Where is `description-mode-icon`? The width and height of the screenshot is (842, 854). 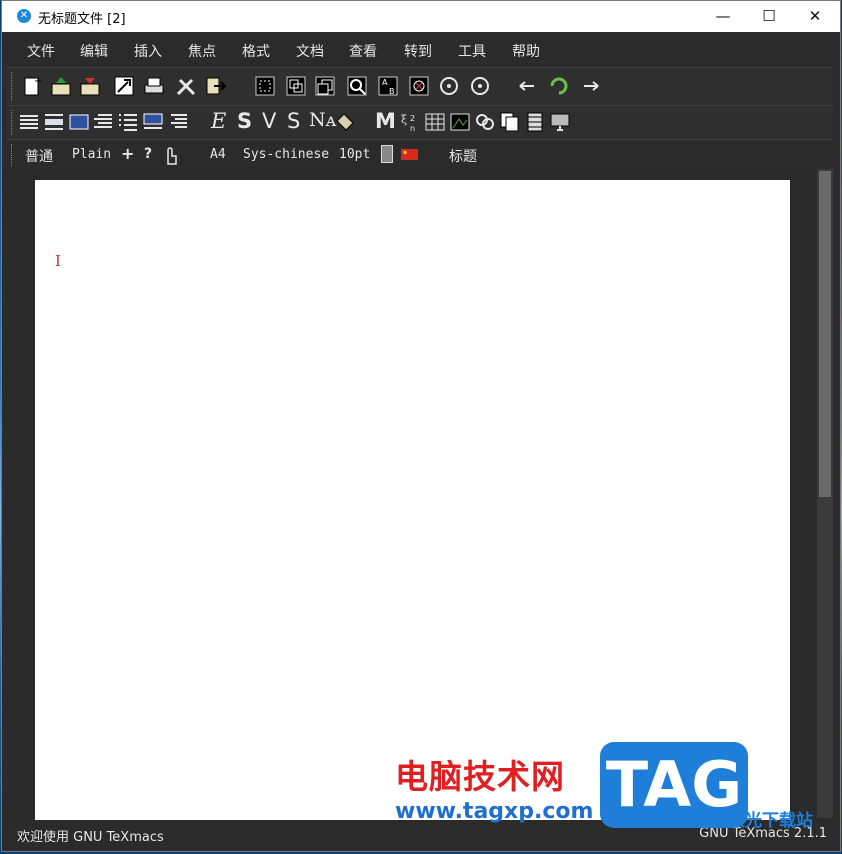 description-mode-icon is located at coordinates (153, 122).